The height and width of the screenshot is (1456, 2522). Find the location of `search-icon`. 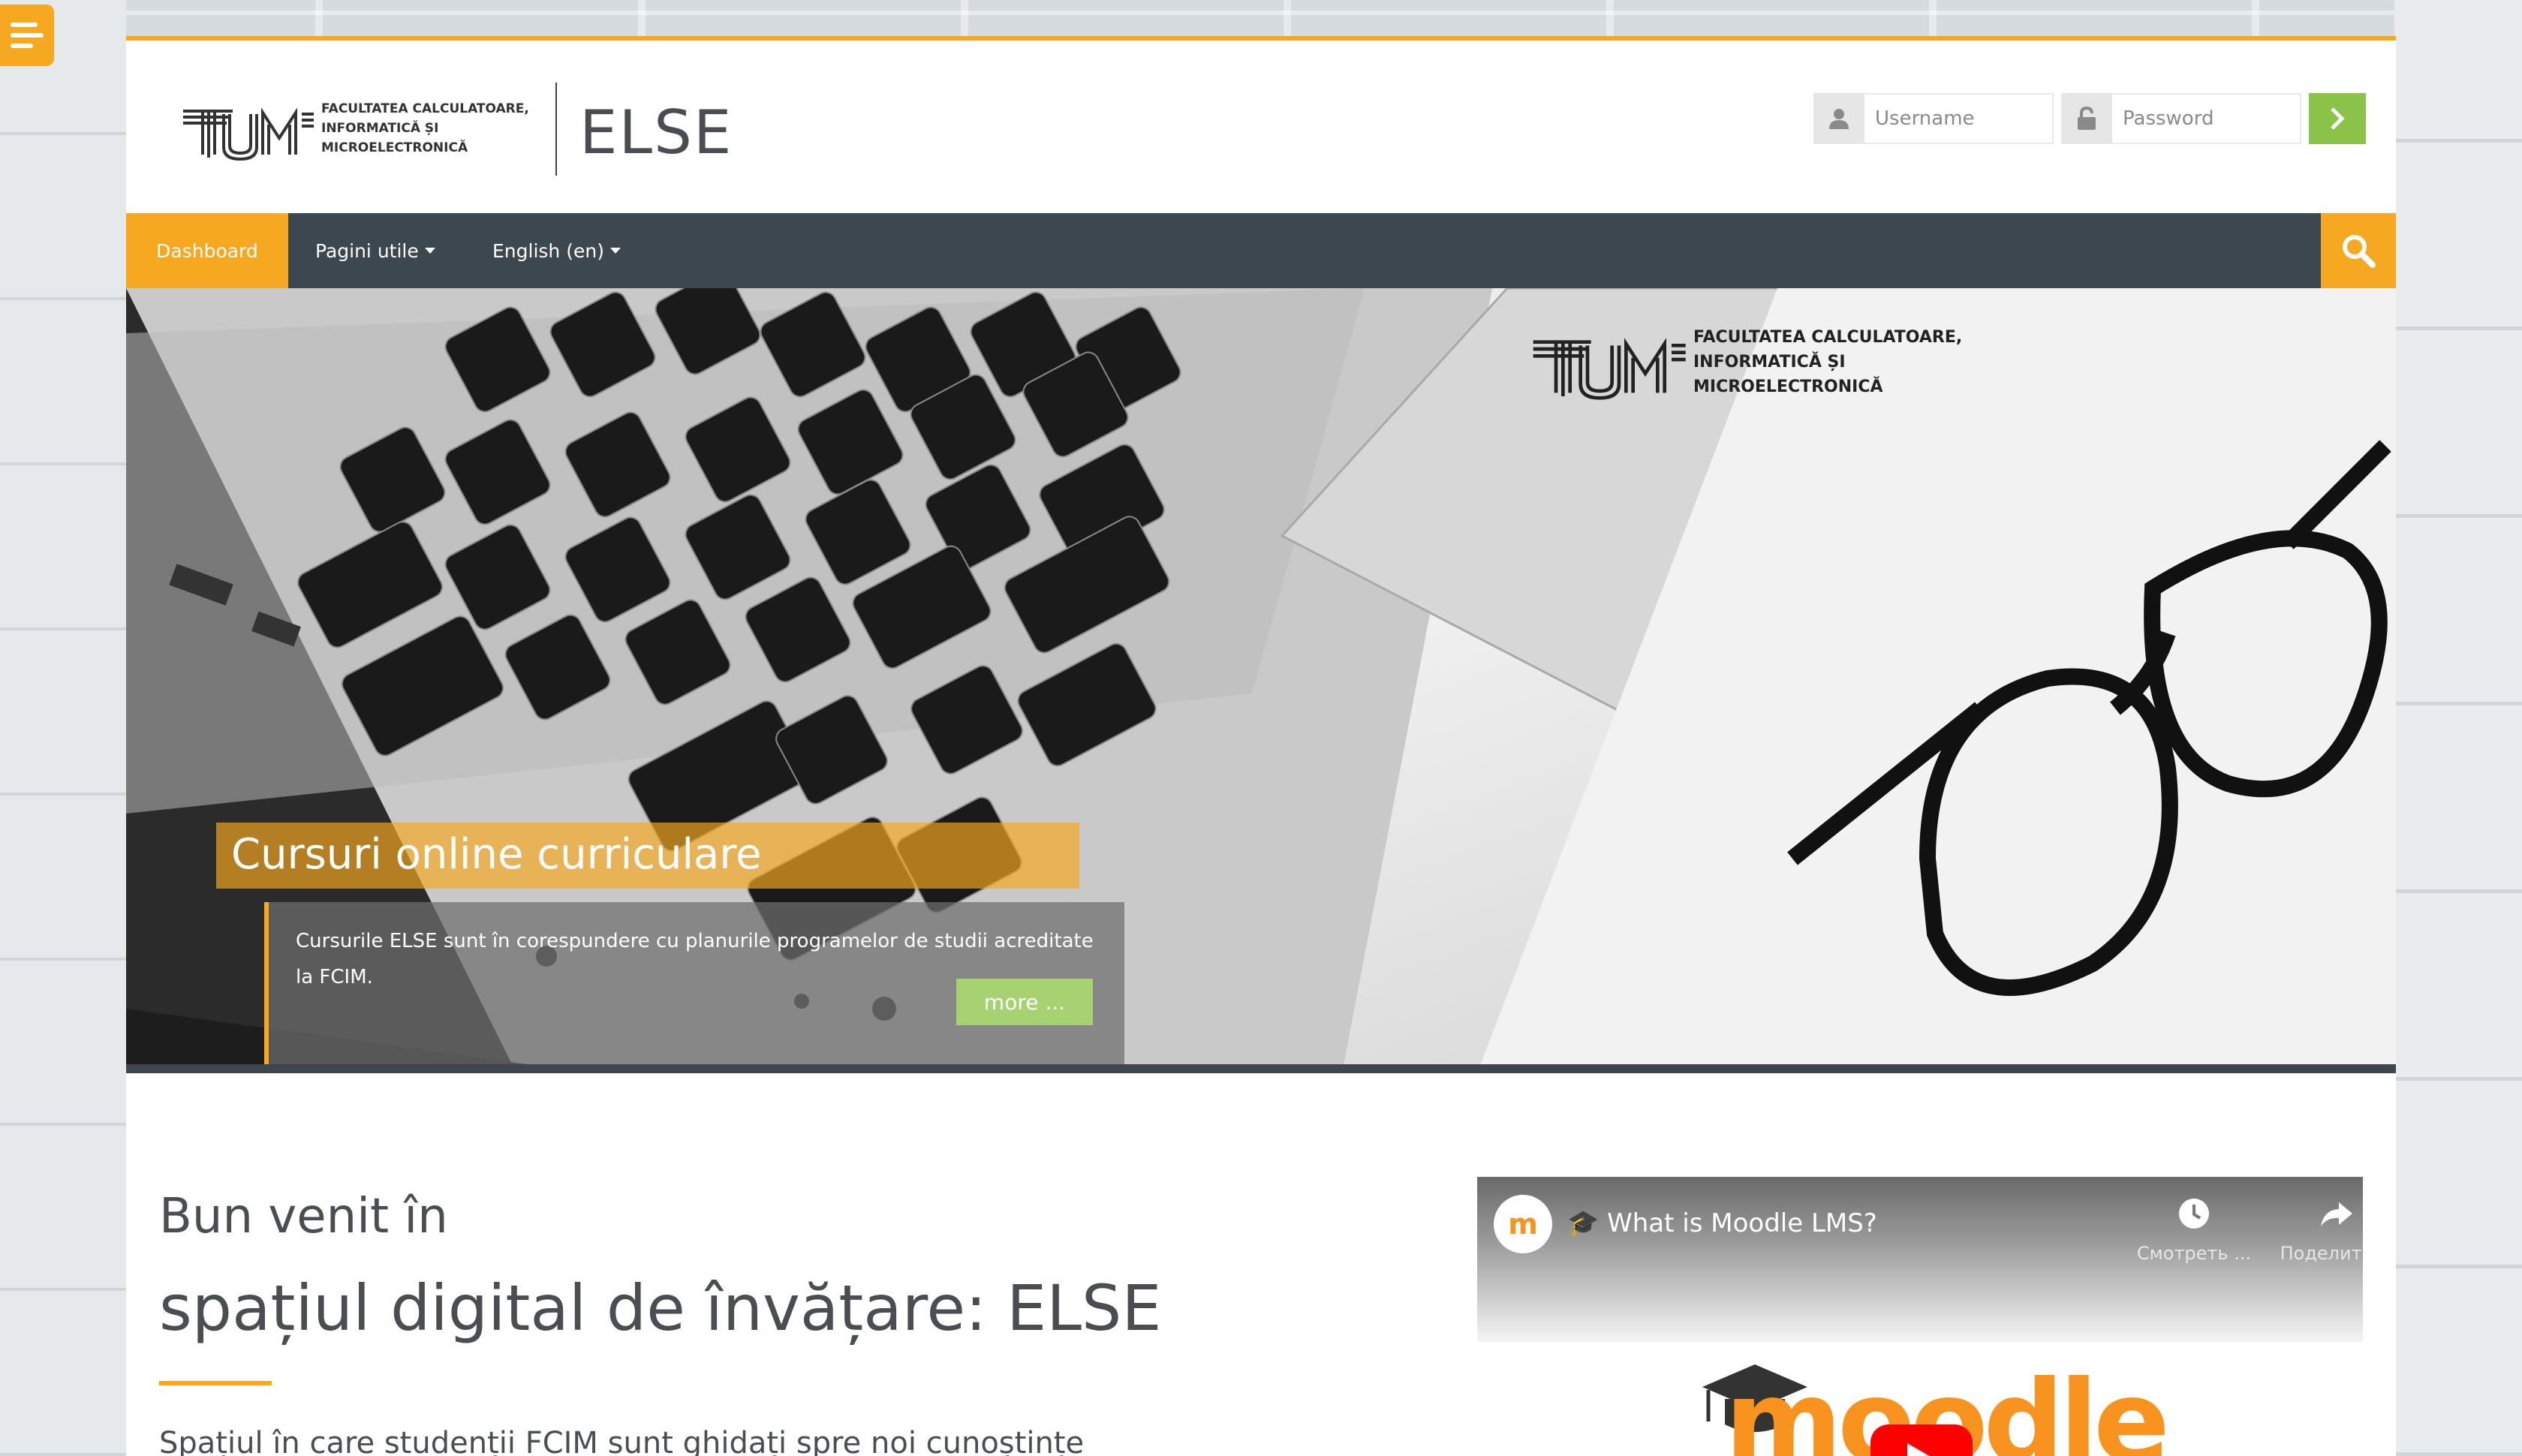

search-icon is located at coordinates (2359, 251).